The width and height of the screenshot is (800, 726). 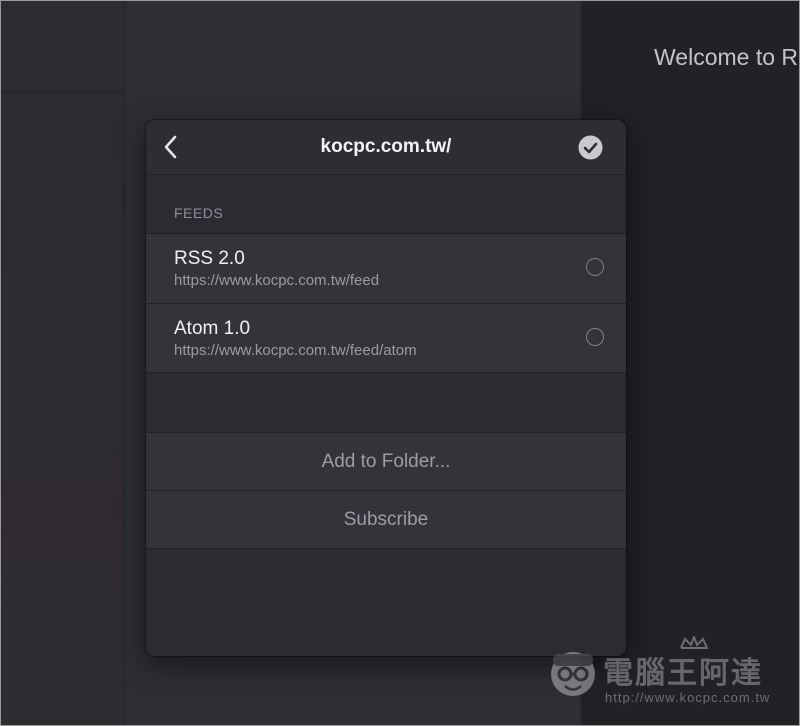 What do you see at coordinates (295, 350) in the screenshot?
I see `feed-url: https://www.kocpc.com.tw/feed/atom` at bounding box center [295, 350].